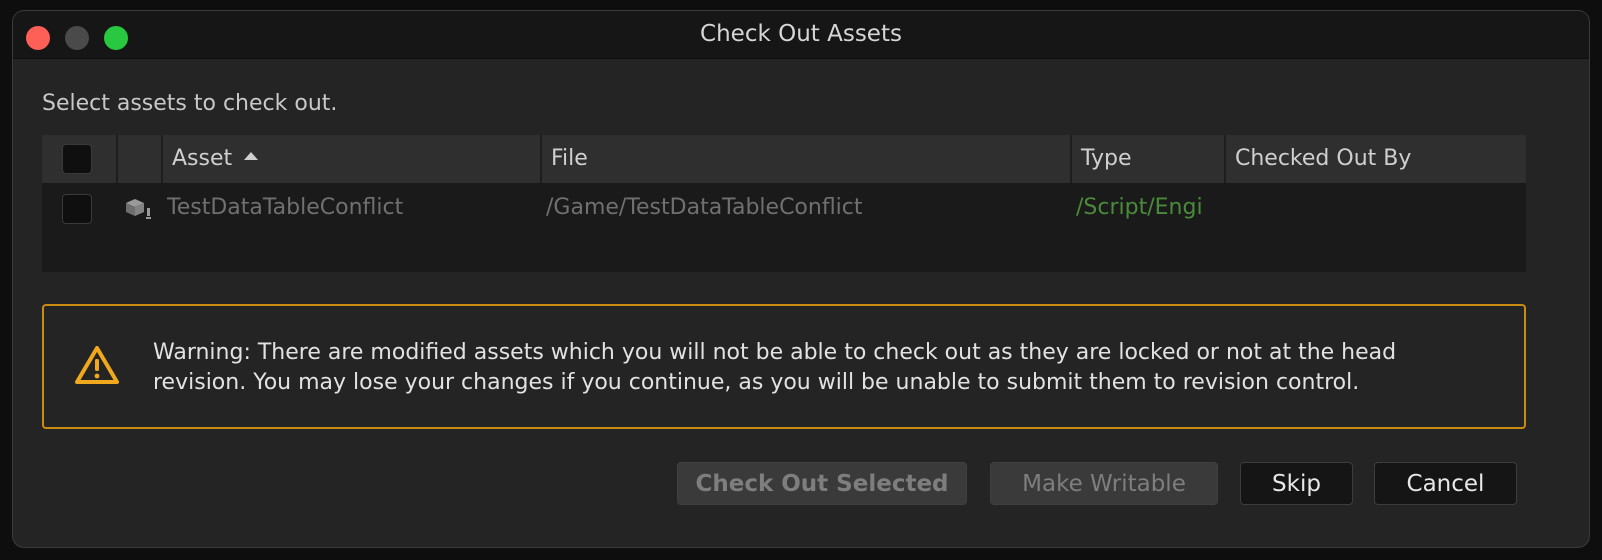 Image resolution: width=1602 pixels, height=560 pixels. Describe the element at coordinates (822, 483) in the screenshot. I see `check-out-selected-button: Check Out Selected` at that location.